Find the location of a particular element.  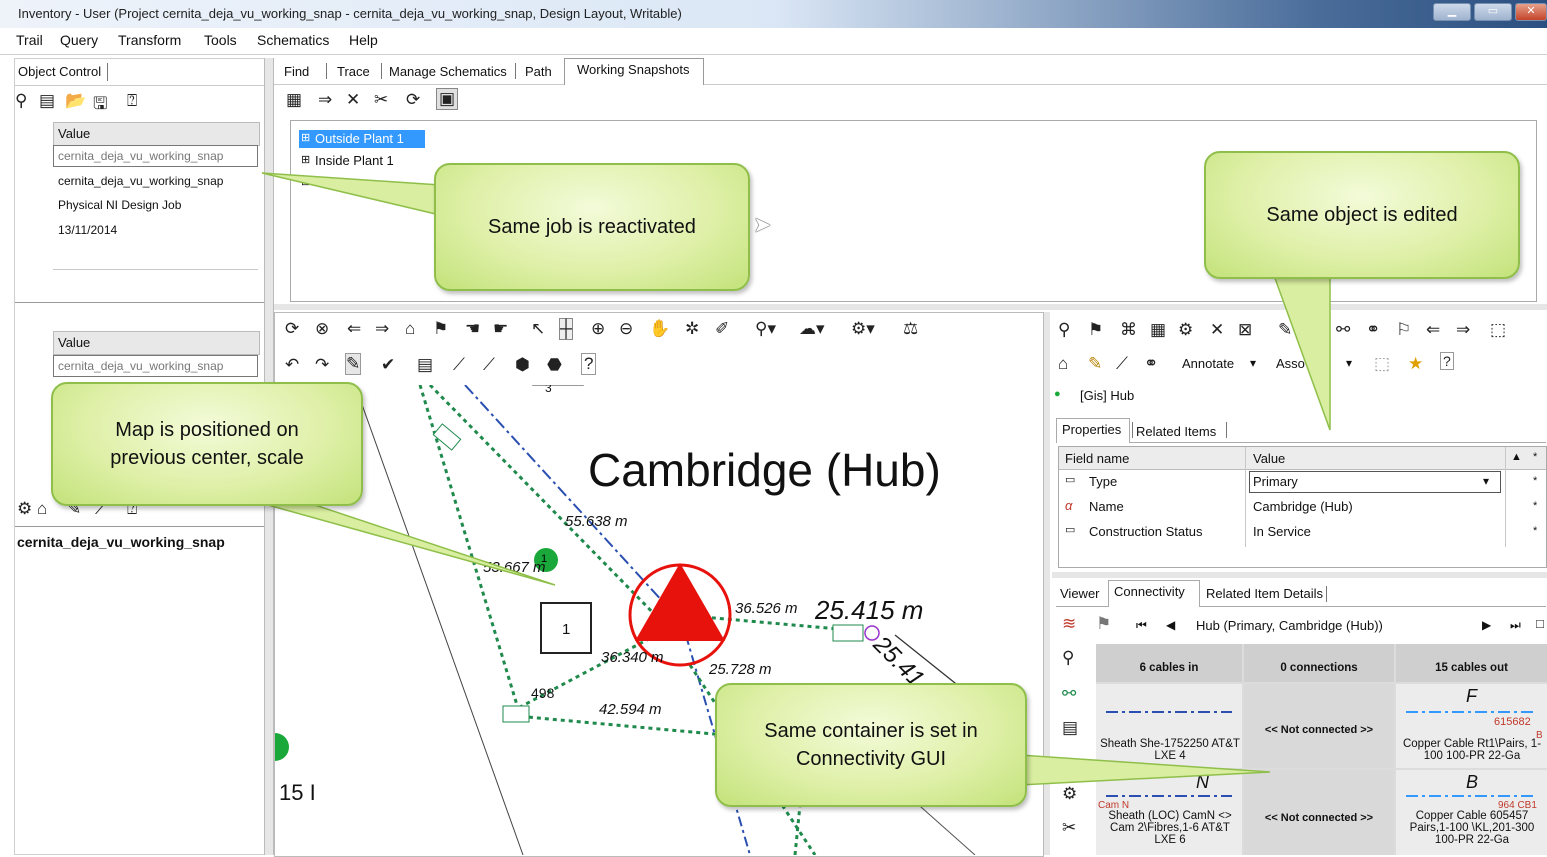

mouse-cursor-icon: ➤ is located at coordinates (762, 224).